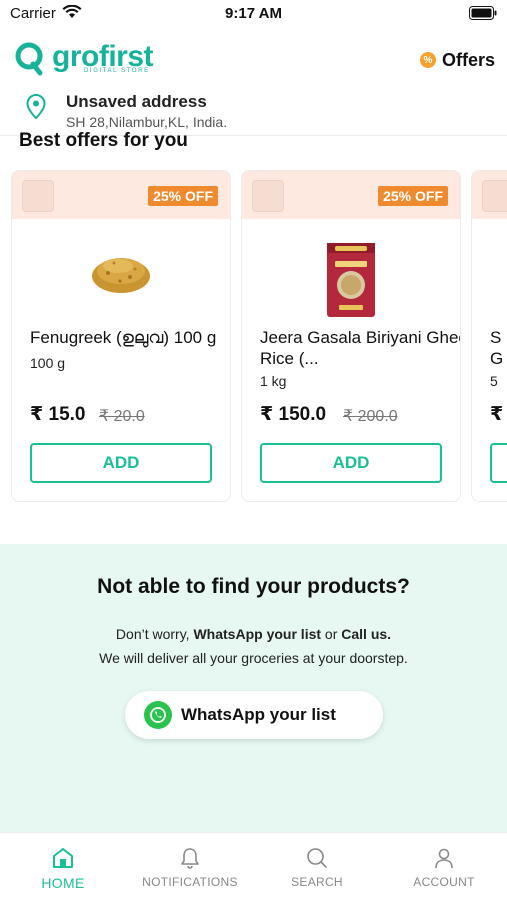 The height and width of the screenshot is (900, 507). What do you see at coordinates (317, 858) in the screenshot?
I see `search-icon` at bounding box center [317, 858].